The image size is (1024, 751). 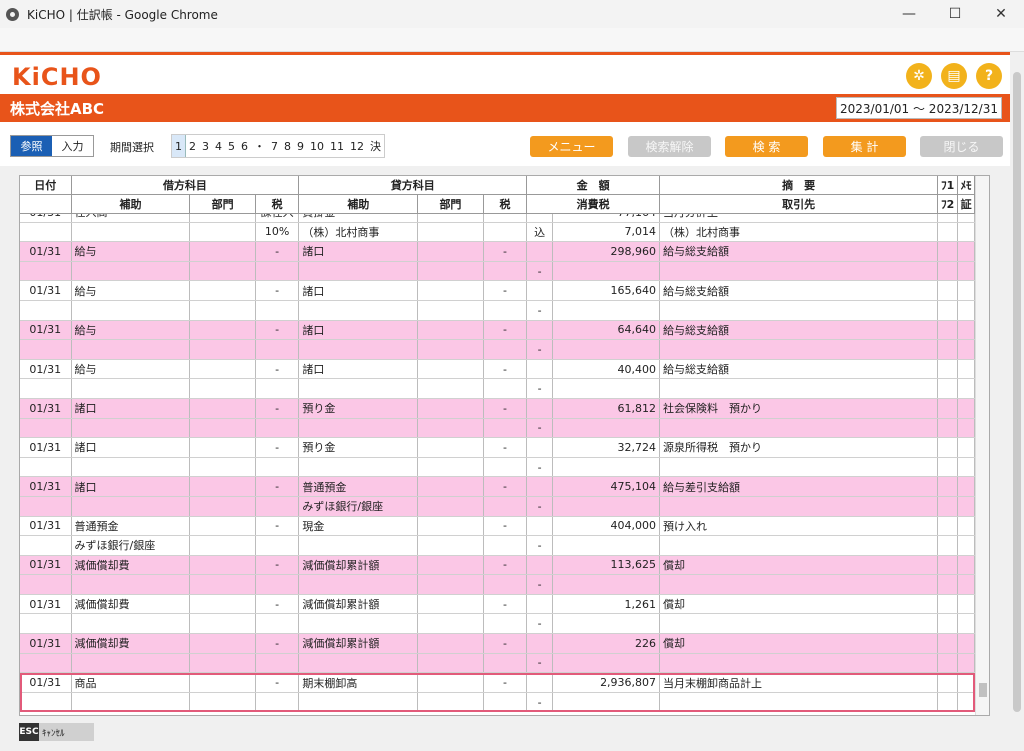 I want to click on header-amount: 金 額, so click(x=593, y=185).